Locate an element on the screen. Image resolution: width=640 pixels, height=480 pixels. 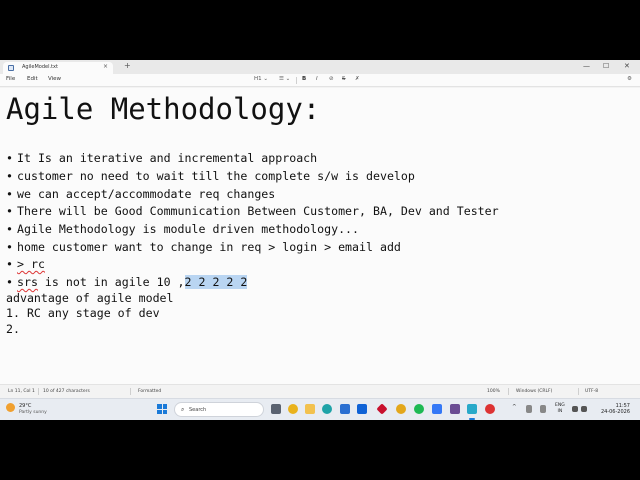
zoom-level: 100% is located at coordinates (493, 391).